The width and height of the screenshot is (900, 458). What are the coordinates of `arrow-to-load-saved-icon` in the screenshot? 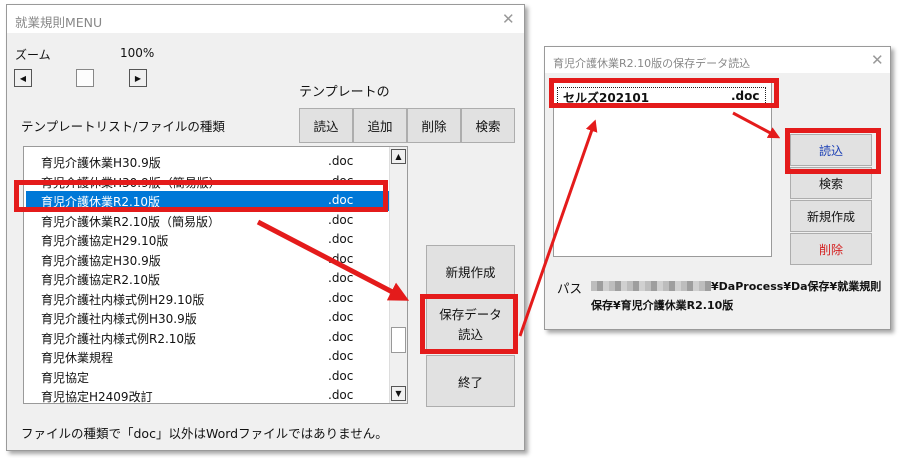 It's located at (333, 260).